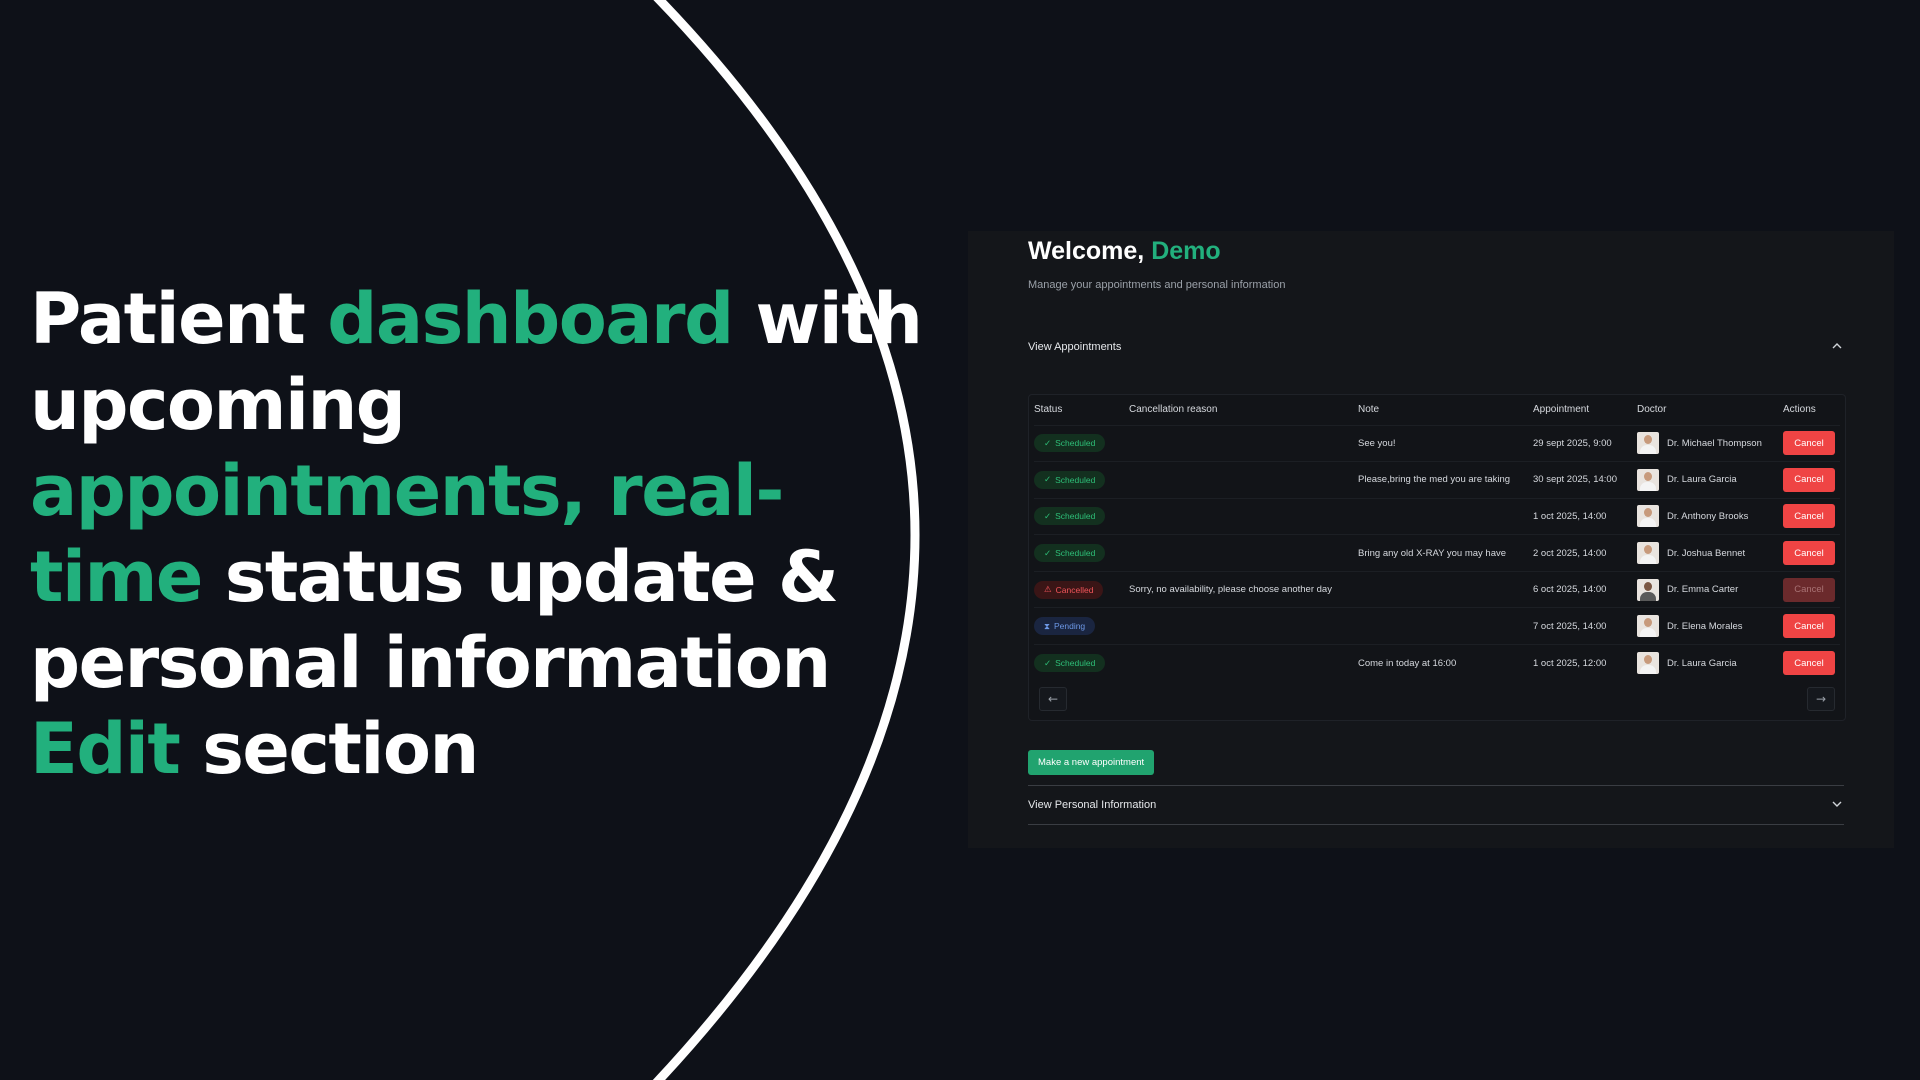 The image size is (1920, 1080). Describe the element at coordinates (1570, 516) in the screenshot. I see `appointment-date-cell: 1 oct 2025, 14:00` at that location.